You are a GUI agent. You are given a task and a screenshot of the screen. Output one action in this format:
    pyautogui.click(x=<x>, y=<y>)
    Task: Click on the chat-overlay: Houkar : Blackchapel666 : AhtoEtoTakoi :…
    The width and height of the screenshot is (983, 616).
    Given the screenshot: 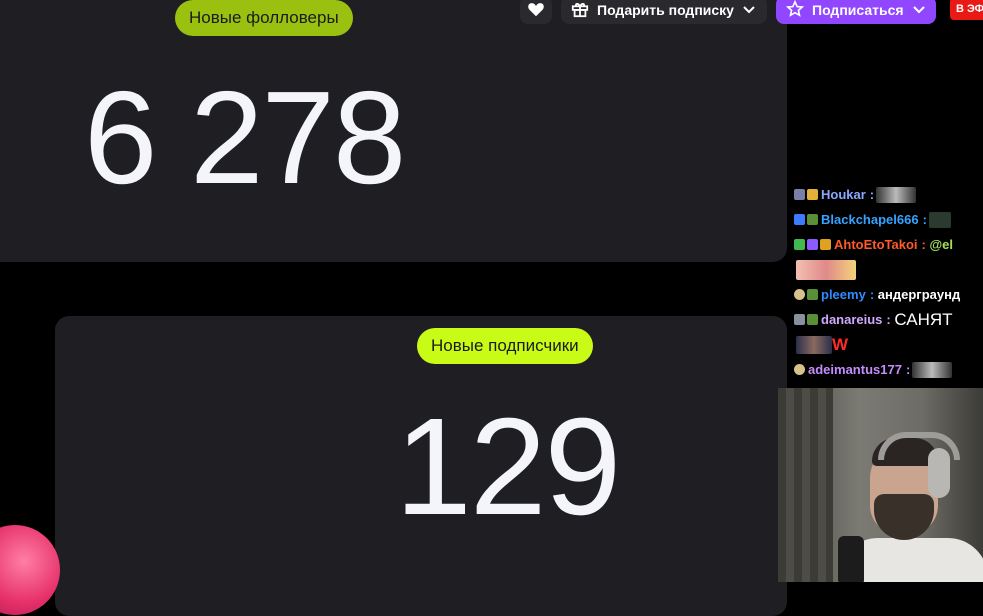 What is the action you would take?
    pyautogui.click(x=888, y=282)
    